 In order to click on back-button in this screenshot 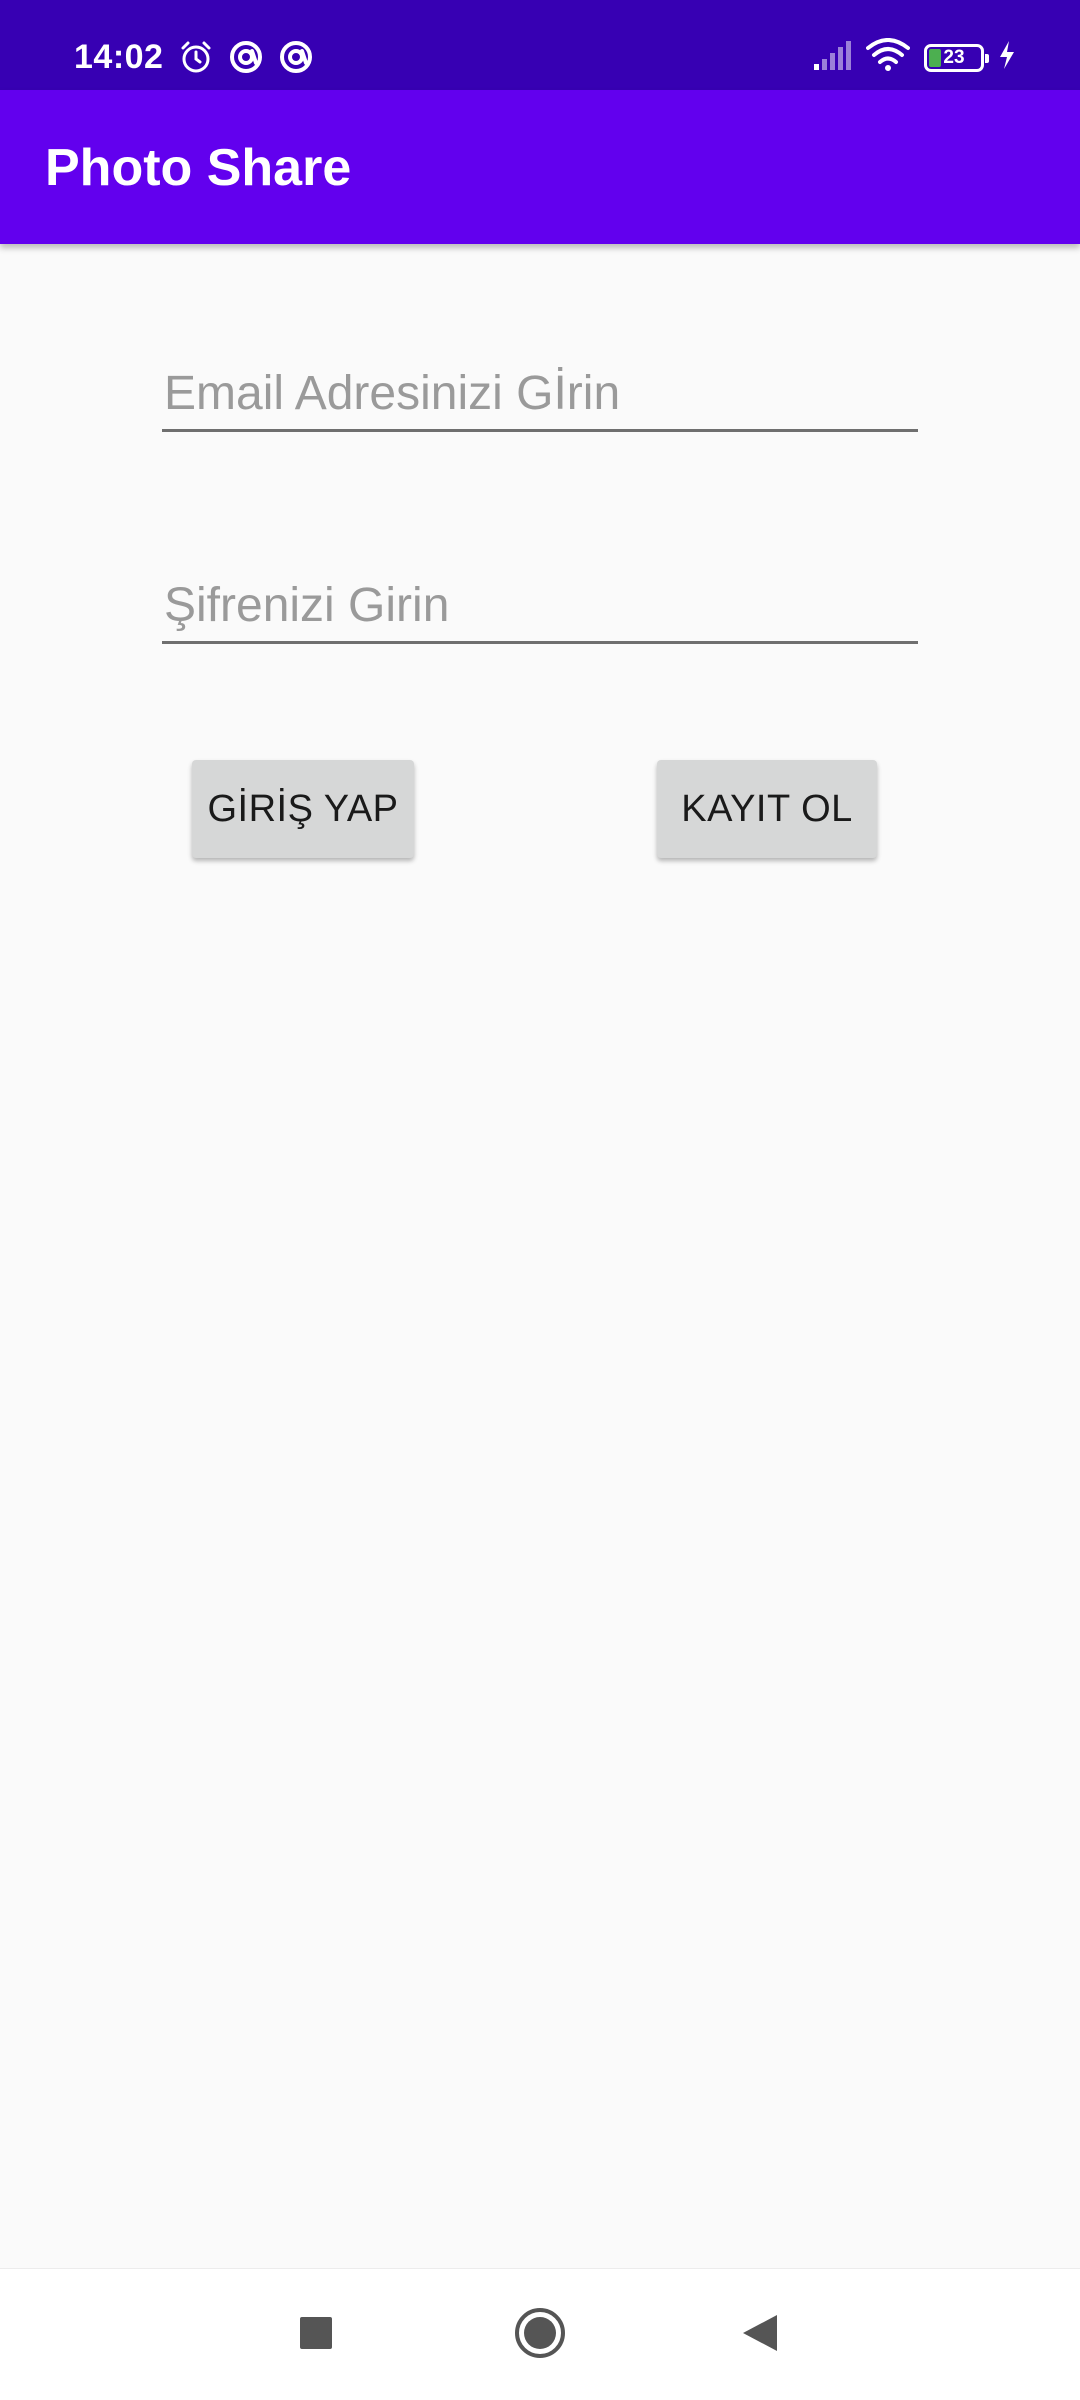, I will do `click(760, 2334)`.